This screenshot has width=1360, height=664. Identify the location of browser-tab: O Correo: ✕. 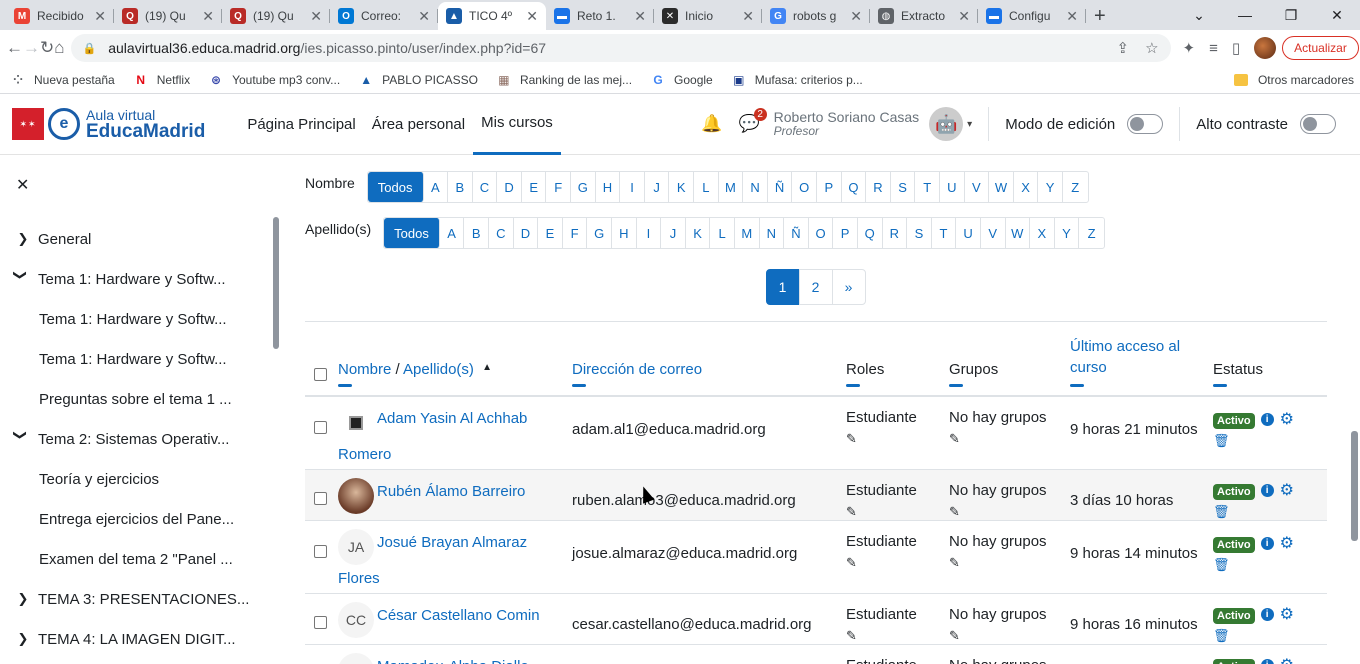
(384, 16).